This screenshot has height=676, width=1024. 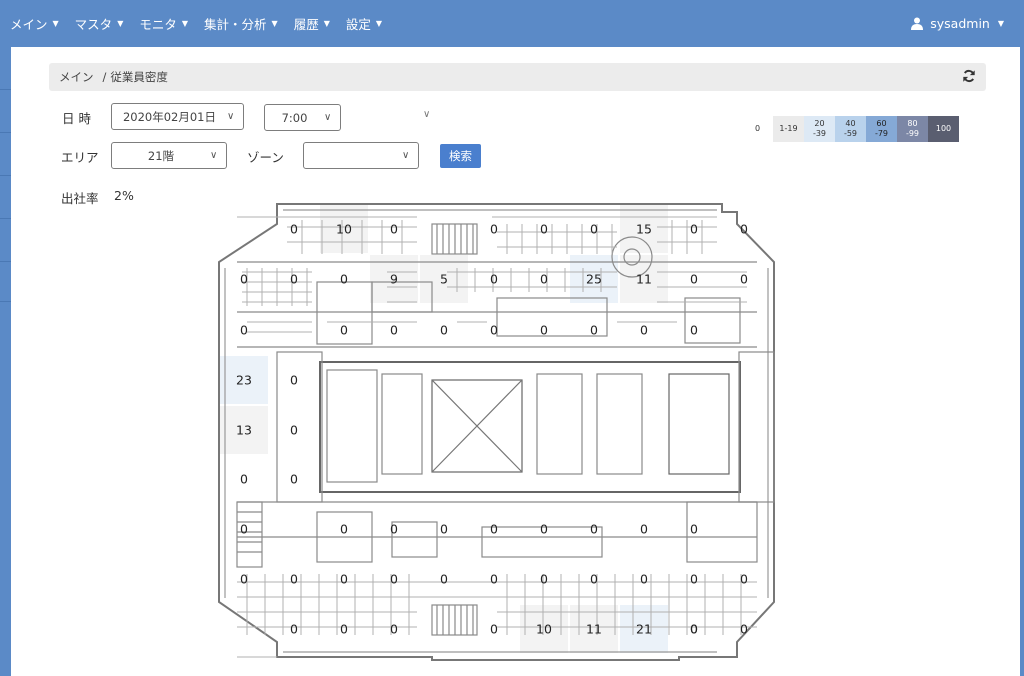 I want to click on legend-cell: 40 -59, so click(x=850, y=129).